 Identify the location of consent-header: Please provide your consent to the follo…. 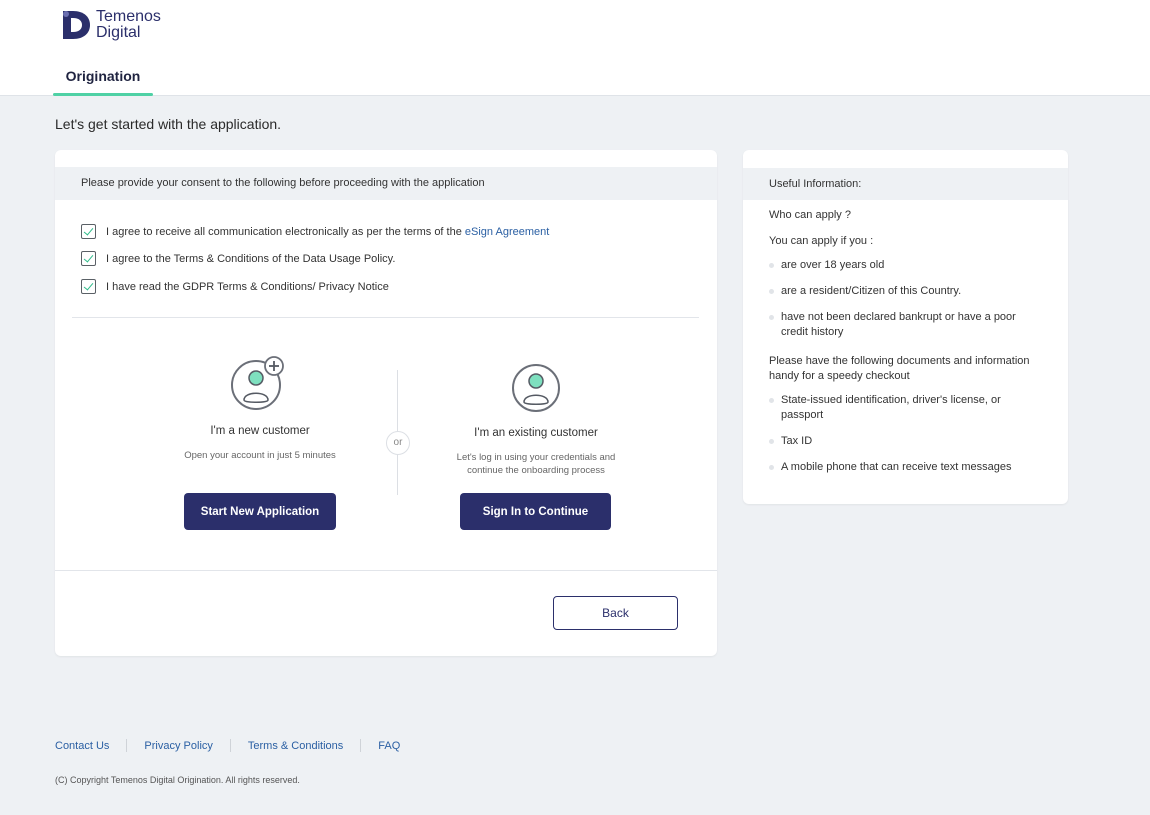
(386, 183).